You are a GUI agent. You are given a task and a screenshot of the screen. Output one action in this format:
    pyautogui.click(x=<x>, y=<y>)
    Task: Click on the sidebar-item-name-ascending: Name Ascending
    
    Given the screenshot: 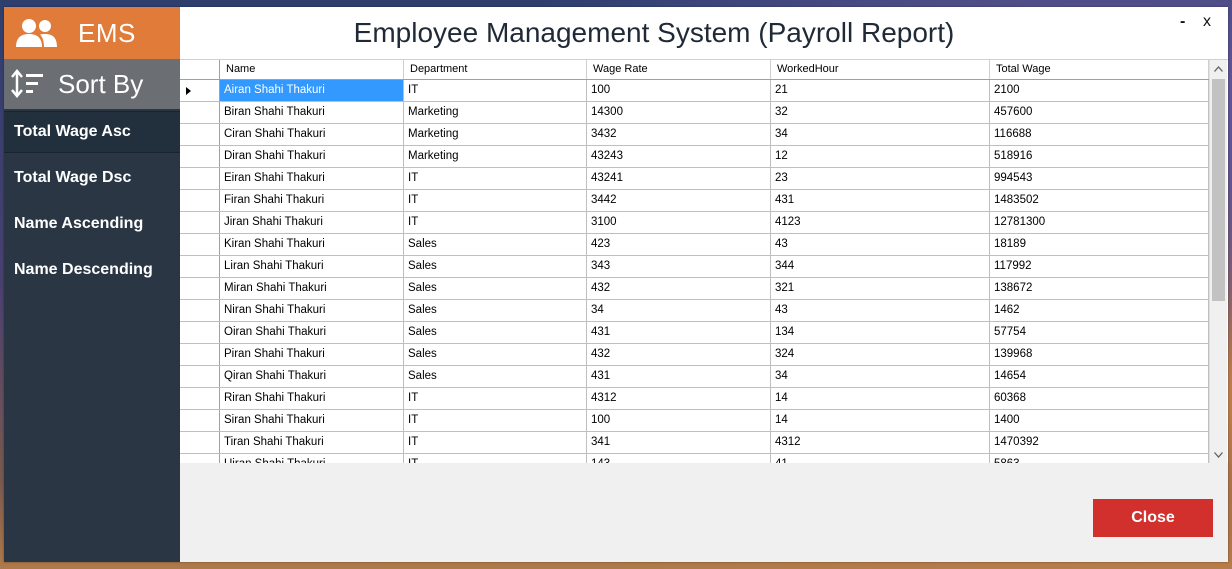 What is the action you would take?
    pyautogui.click(x=92, y=224)
    